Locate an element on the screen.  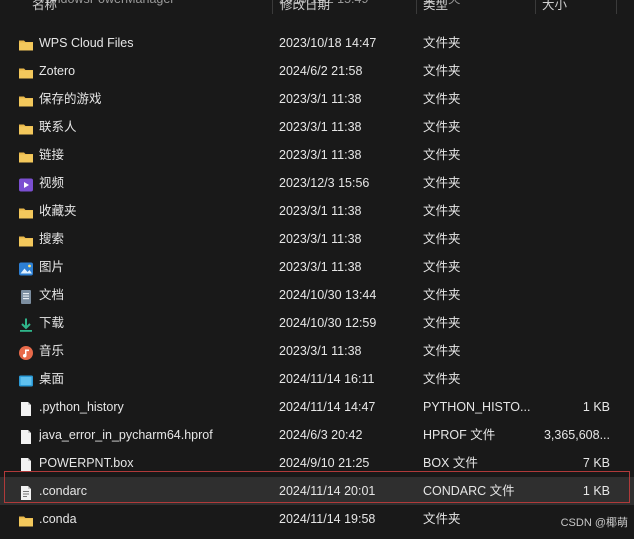
file-name: 下载 is located at coordinates (52, 323).